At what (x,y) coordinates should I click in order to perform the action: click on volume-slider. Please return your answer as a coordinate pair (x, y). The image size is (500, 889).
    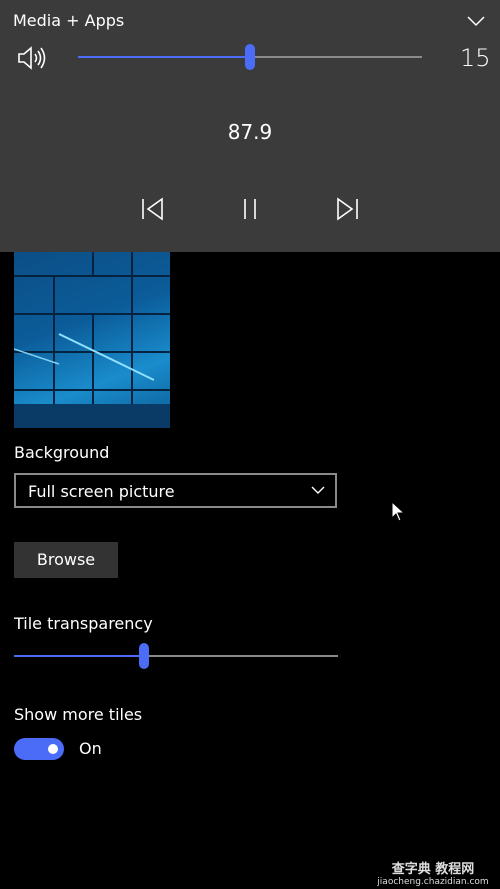
    Looking at the image, I should click on (250, 57).